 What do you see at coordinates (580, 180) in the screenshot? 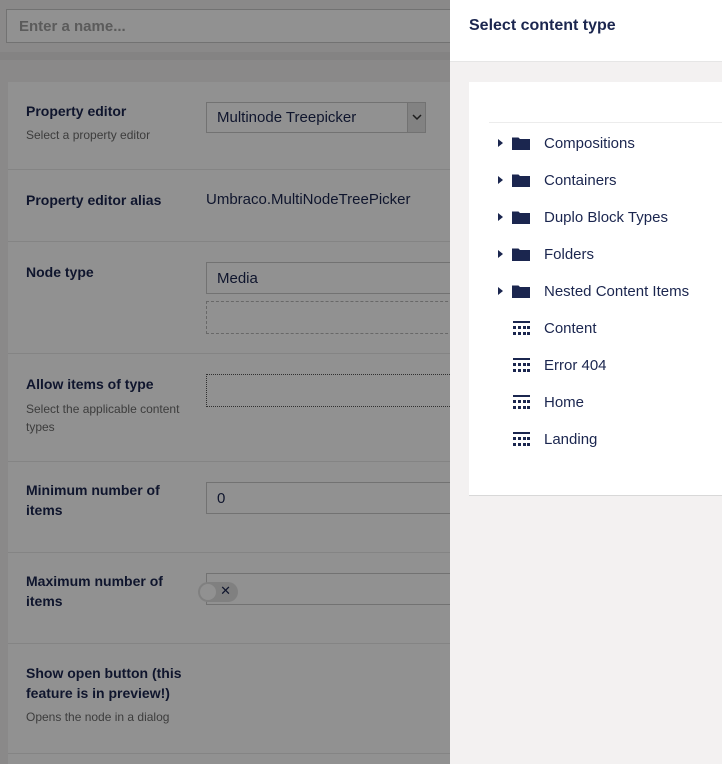
I see `tree-item-label: Containers` at bounding box center [580, 180].